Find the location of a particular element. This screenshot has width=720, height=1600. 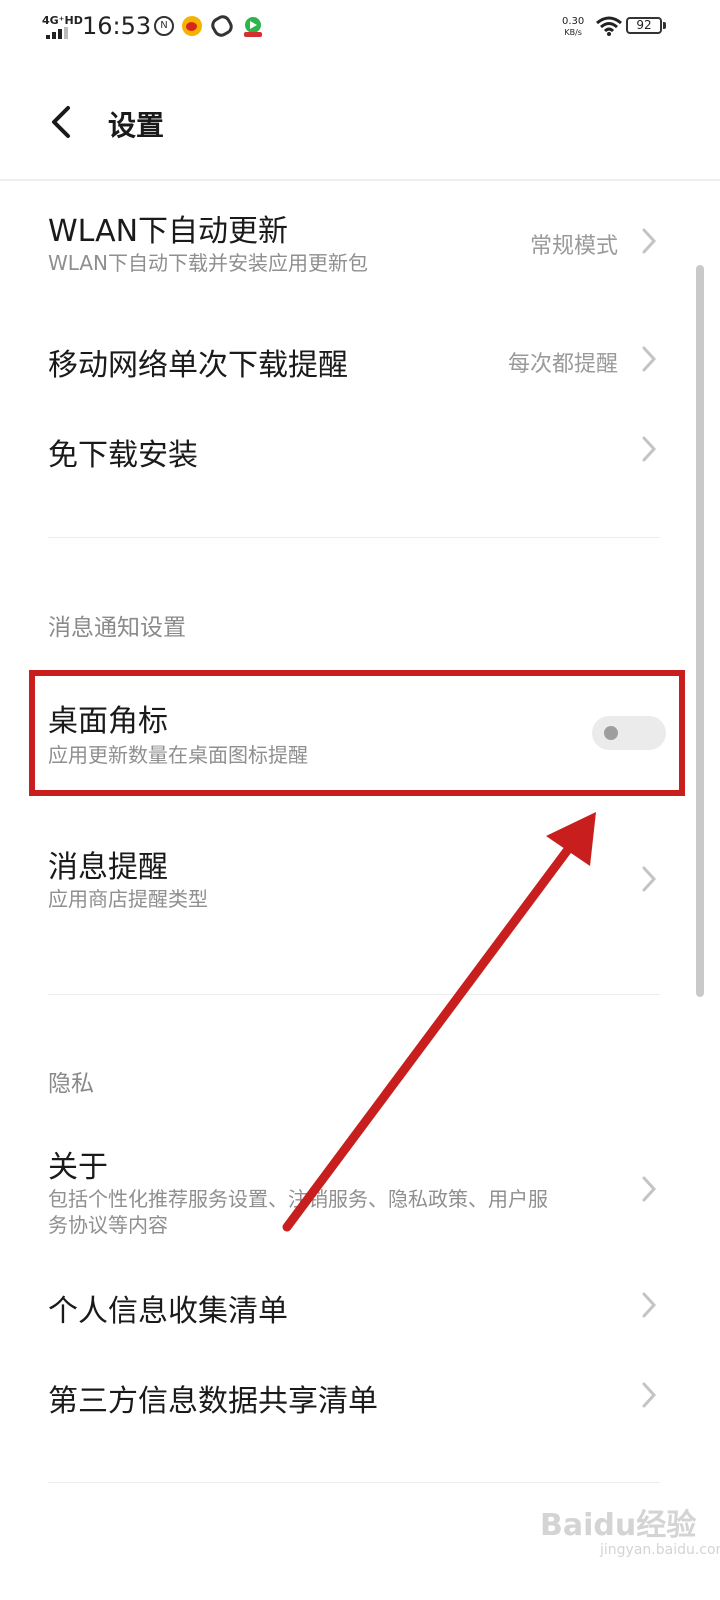

page-title: 设置 is located at coordinates (136, 125).